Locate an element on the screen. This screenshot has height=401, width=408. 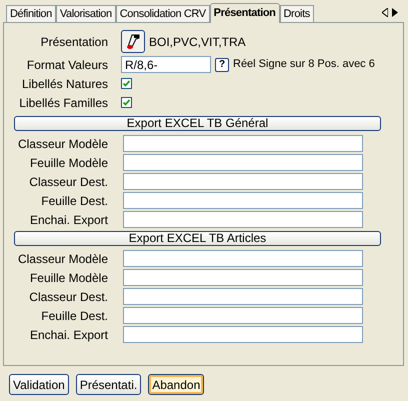
presentation-value: BOI,PVC,VIT,TRA is located at coordinates (197, 42).